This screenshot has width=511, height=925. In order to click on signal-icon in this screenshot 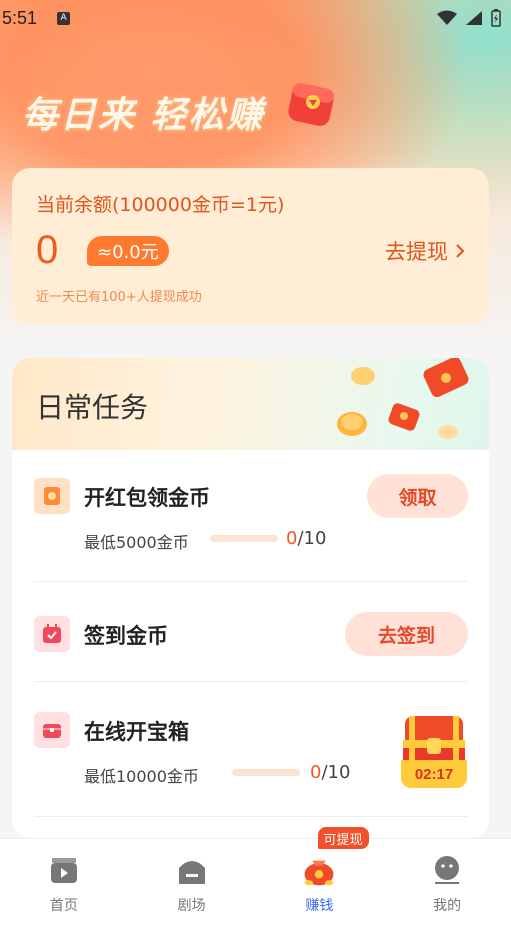, I will do `click(474, 18)`.